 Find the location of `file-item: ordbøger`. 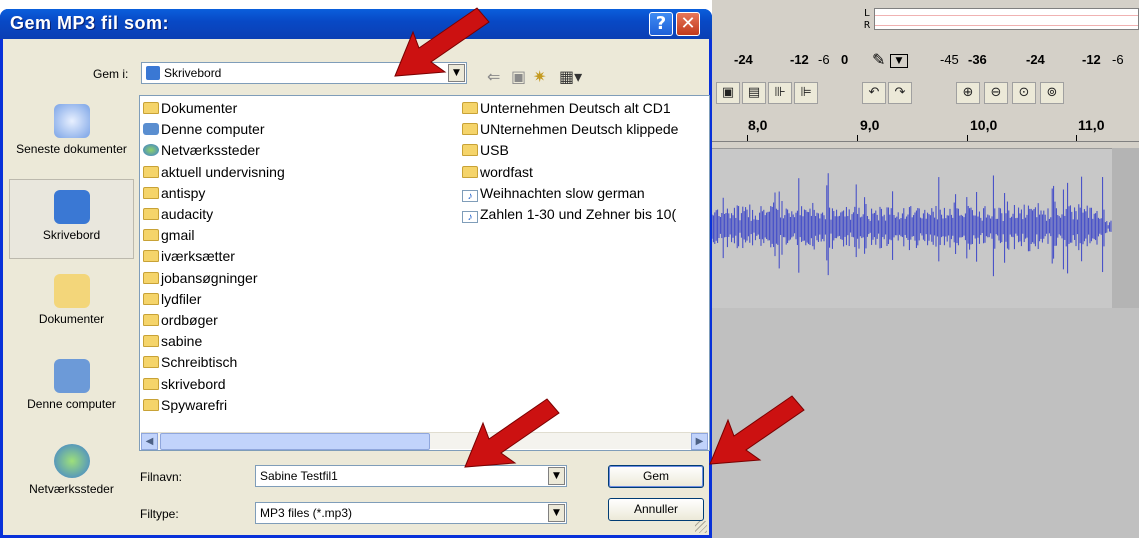

file-item: ordbøger is located at coordinates (180, 320).